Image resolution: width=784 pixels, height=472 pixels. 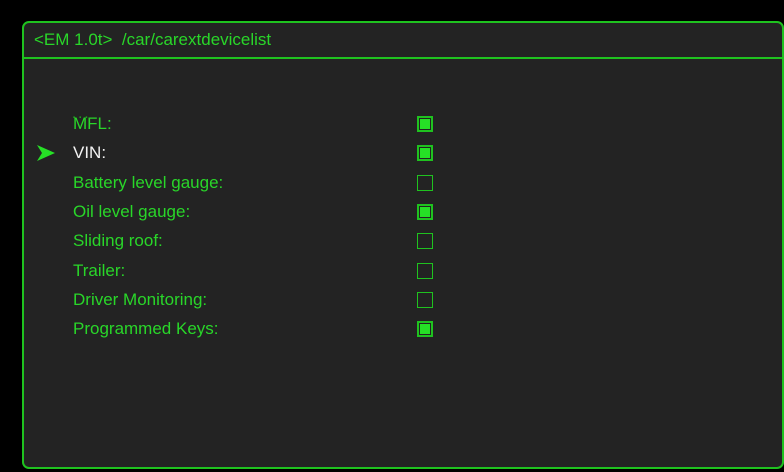 What do you see at coordinates (99, 270) in the screenshot?
I see `list-item-label: Trailer:` at bounding box center [99, 270].